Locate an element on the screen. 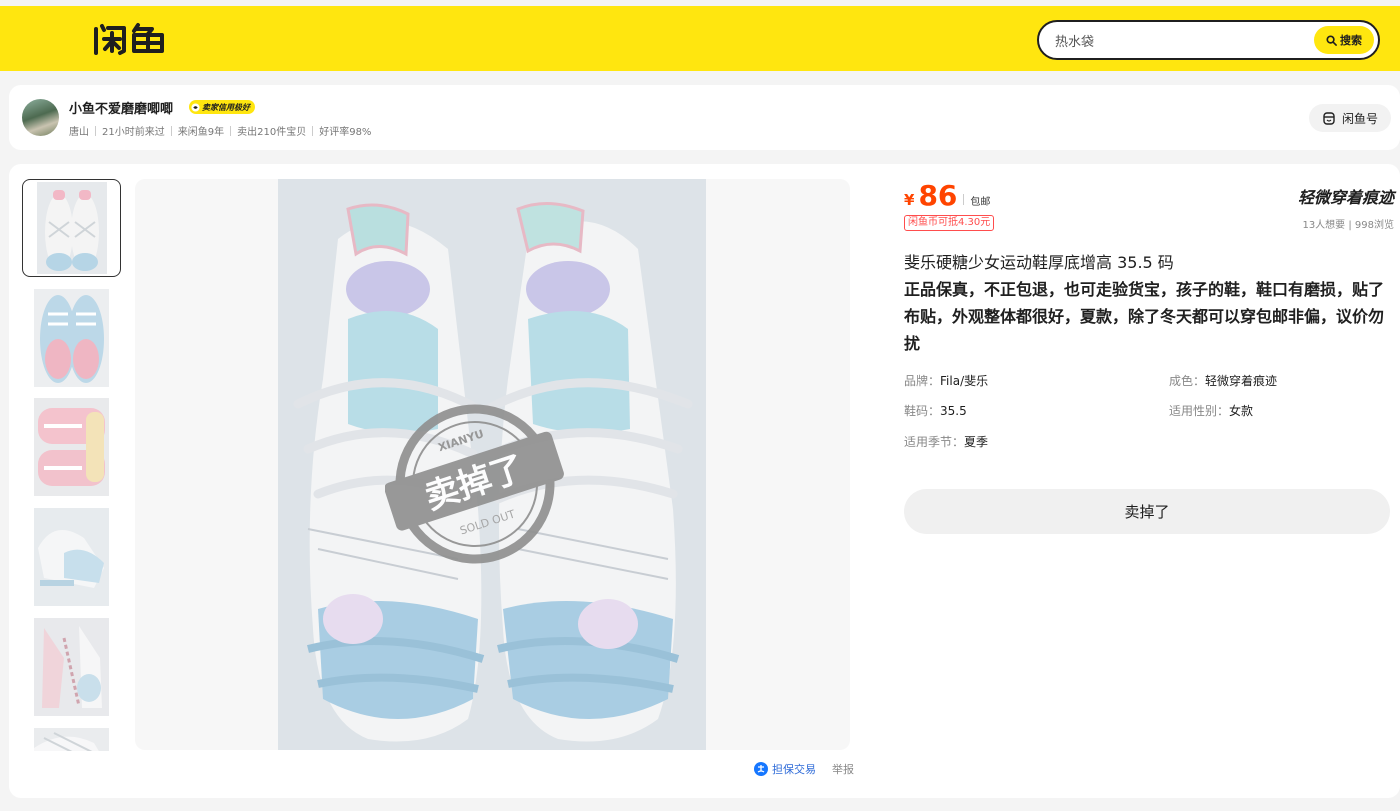 Image resolution: width=1400 pixels, height=811 pixels. xianyu-logo: 闲鱼 is located at coordinates (129, 39).